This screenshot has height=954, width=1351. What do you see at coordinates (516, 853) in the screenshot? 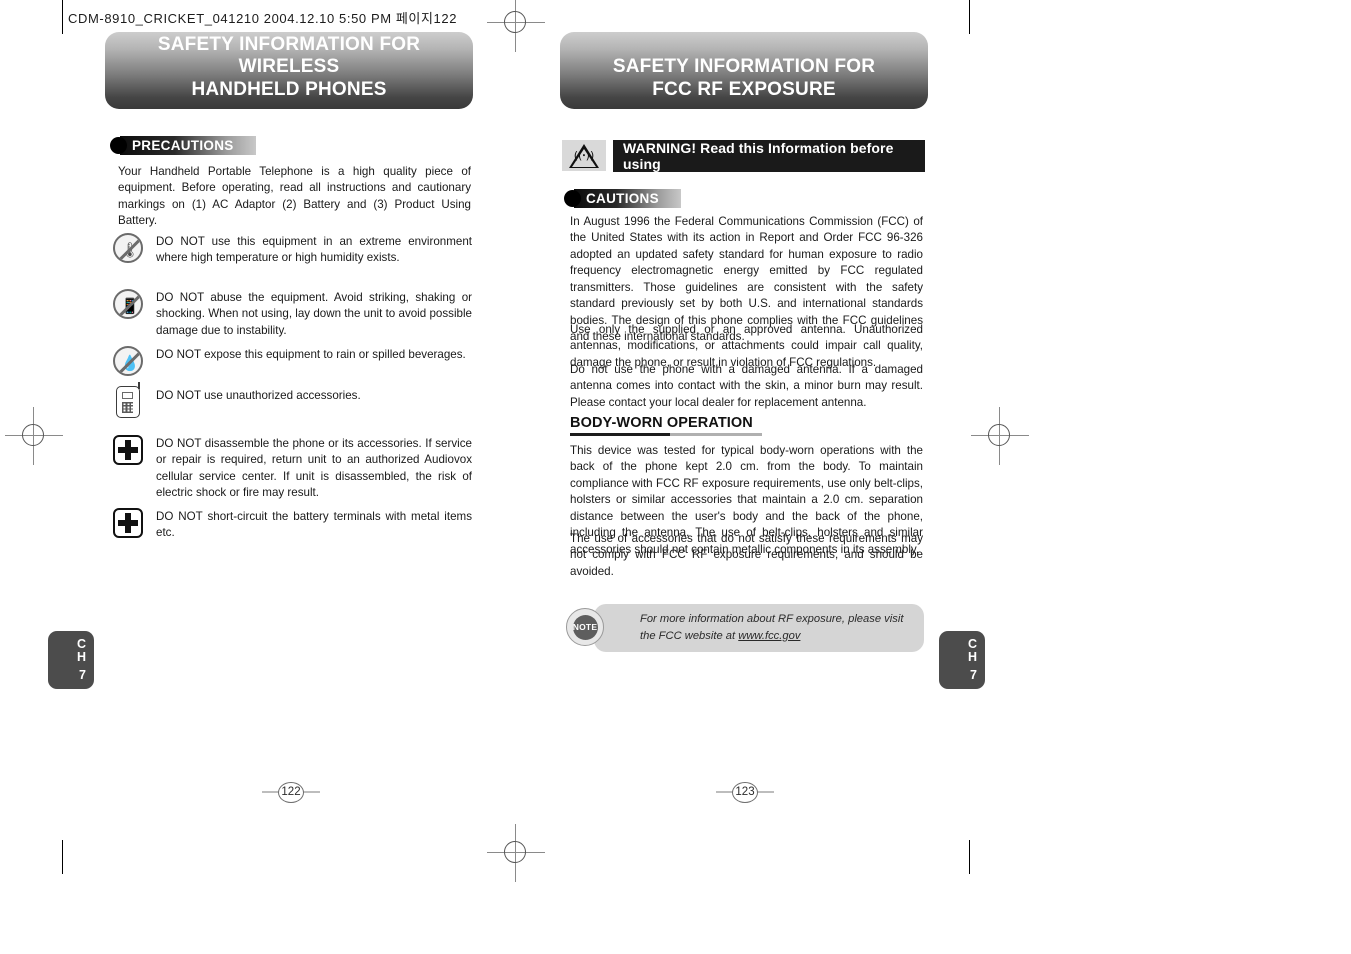
I see `registration-mark-bottom` at bounding box center [516, 853].